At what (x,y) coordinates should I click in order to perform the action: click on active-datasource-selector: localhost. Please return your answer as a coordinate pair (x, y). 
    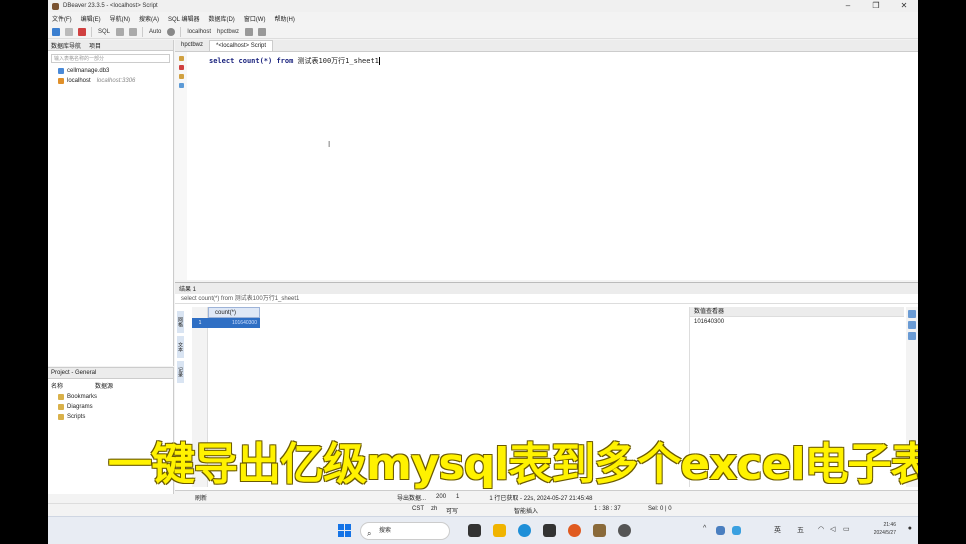
    Looking at the image, I should click on (199, 32).